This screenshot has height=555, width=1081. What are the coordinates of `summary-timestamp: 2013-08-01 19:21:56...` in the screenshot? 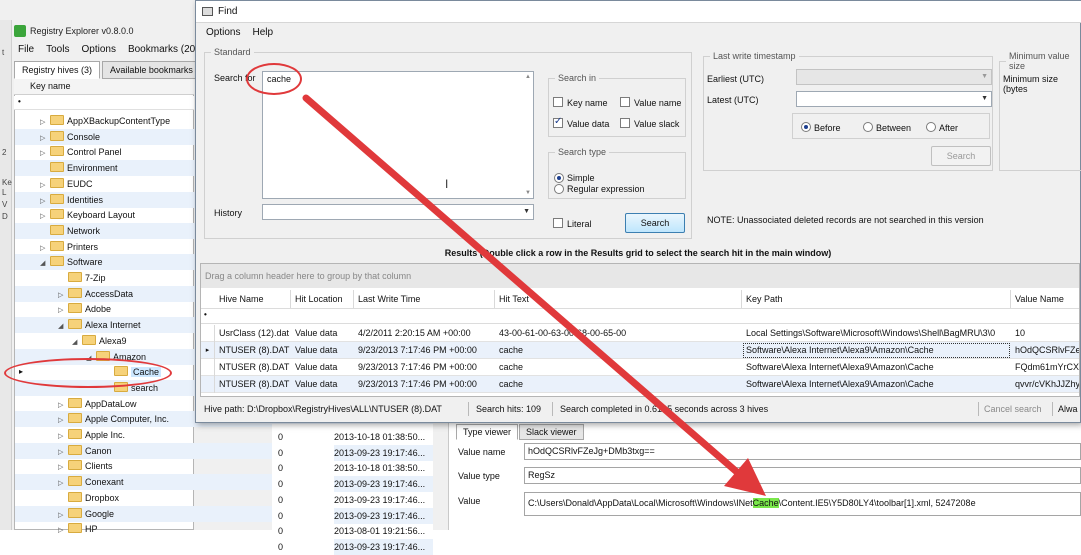 It's located at (380, 531).